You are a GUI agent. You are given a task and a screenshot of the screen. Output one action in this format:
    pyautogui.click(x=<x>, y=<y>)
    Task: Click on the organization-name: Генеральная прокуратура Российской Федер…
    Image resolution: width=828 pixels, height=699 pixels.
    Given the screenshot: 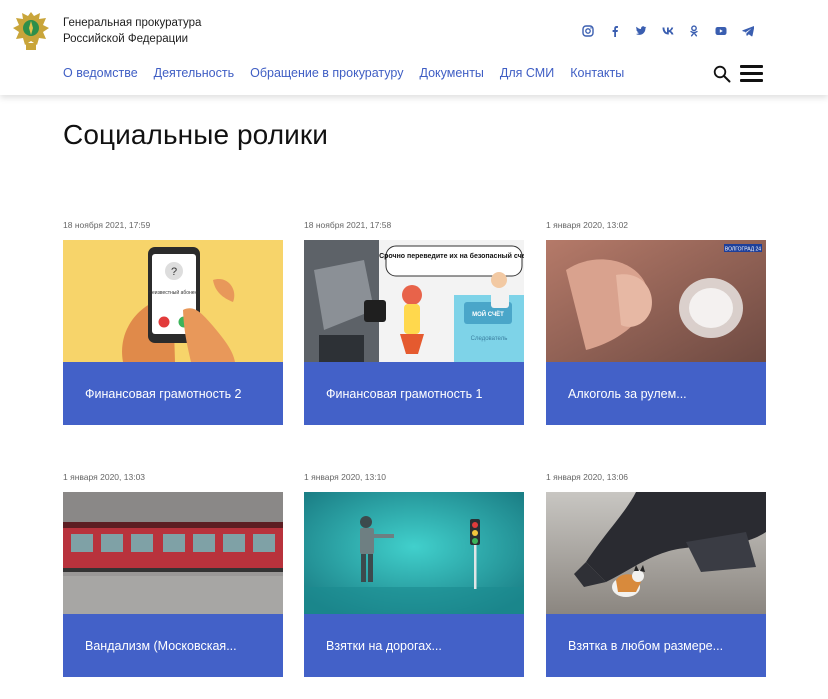 What is the action you would take?
    pyautogui.click(x=132, y=31)
    